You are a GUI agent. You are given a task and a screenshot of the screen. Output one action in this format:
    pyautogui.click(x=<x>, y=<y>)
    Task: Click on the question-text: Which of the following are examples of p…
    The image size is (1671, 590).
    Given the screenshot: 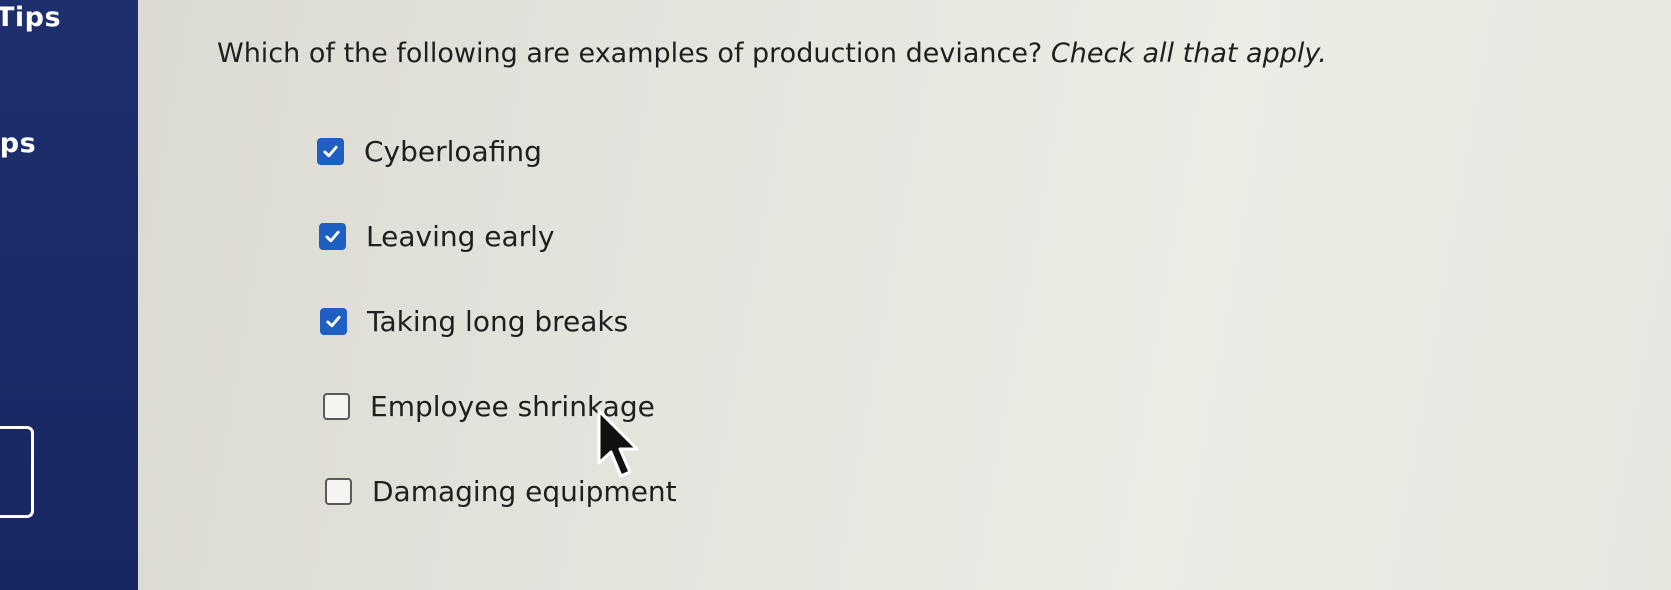 What is the action you would take?
    pyautogui.click(x=772, y=53)
    